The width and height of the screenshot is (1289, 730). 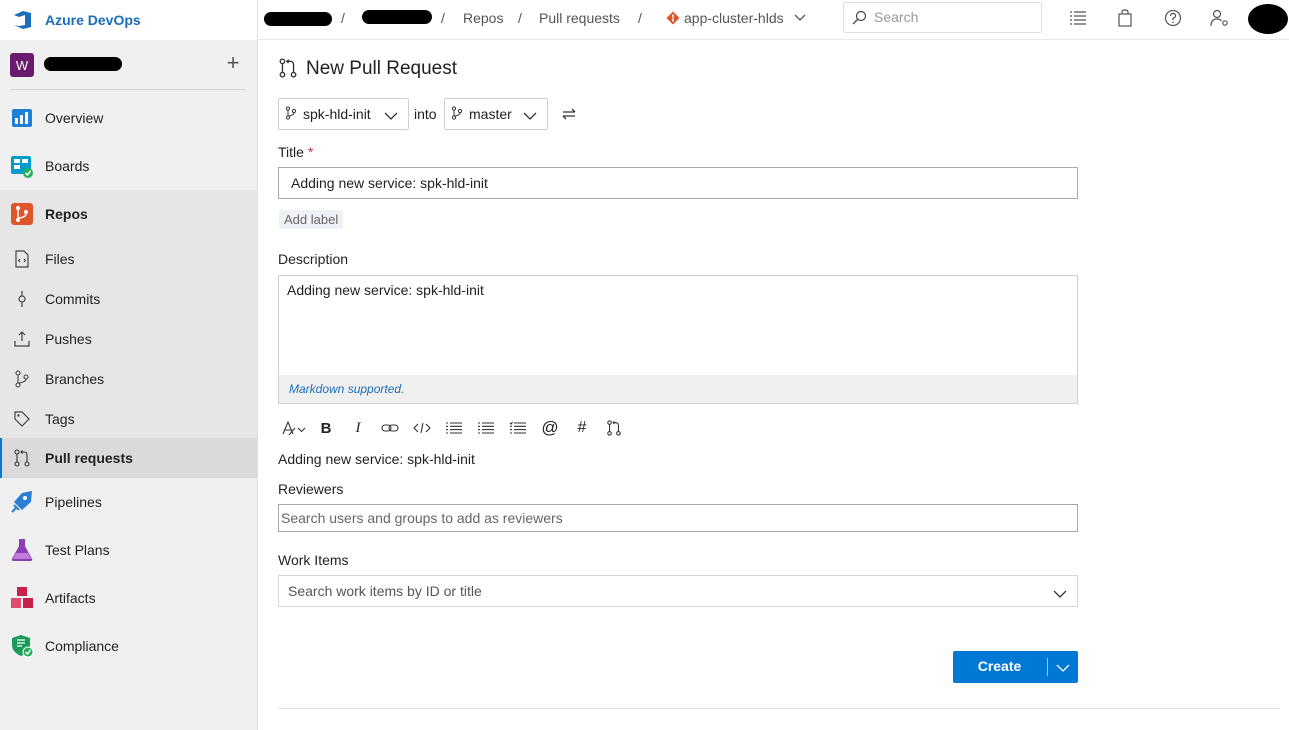 I want to click on sidebar-item-boards: Boards, so click(x=128, y=166).